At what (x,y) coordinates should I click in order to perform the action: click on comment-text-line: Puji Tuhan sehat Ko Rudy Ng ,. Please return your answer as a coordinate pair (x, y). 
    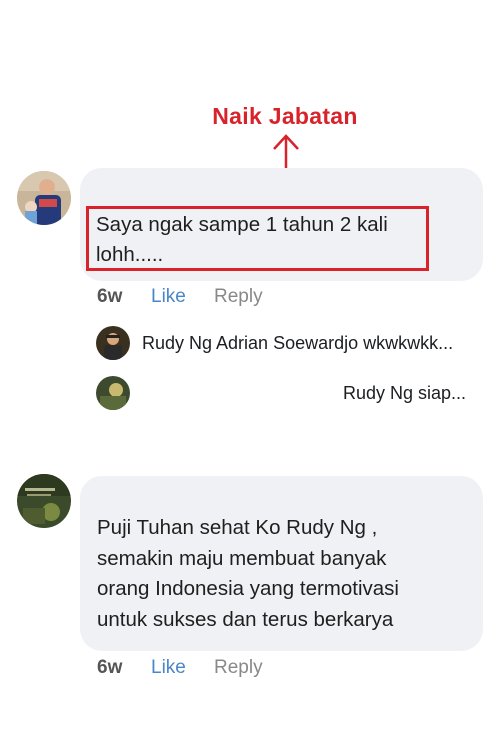
    Looking at the image, I should click on (237, 527).